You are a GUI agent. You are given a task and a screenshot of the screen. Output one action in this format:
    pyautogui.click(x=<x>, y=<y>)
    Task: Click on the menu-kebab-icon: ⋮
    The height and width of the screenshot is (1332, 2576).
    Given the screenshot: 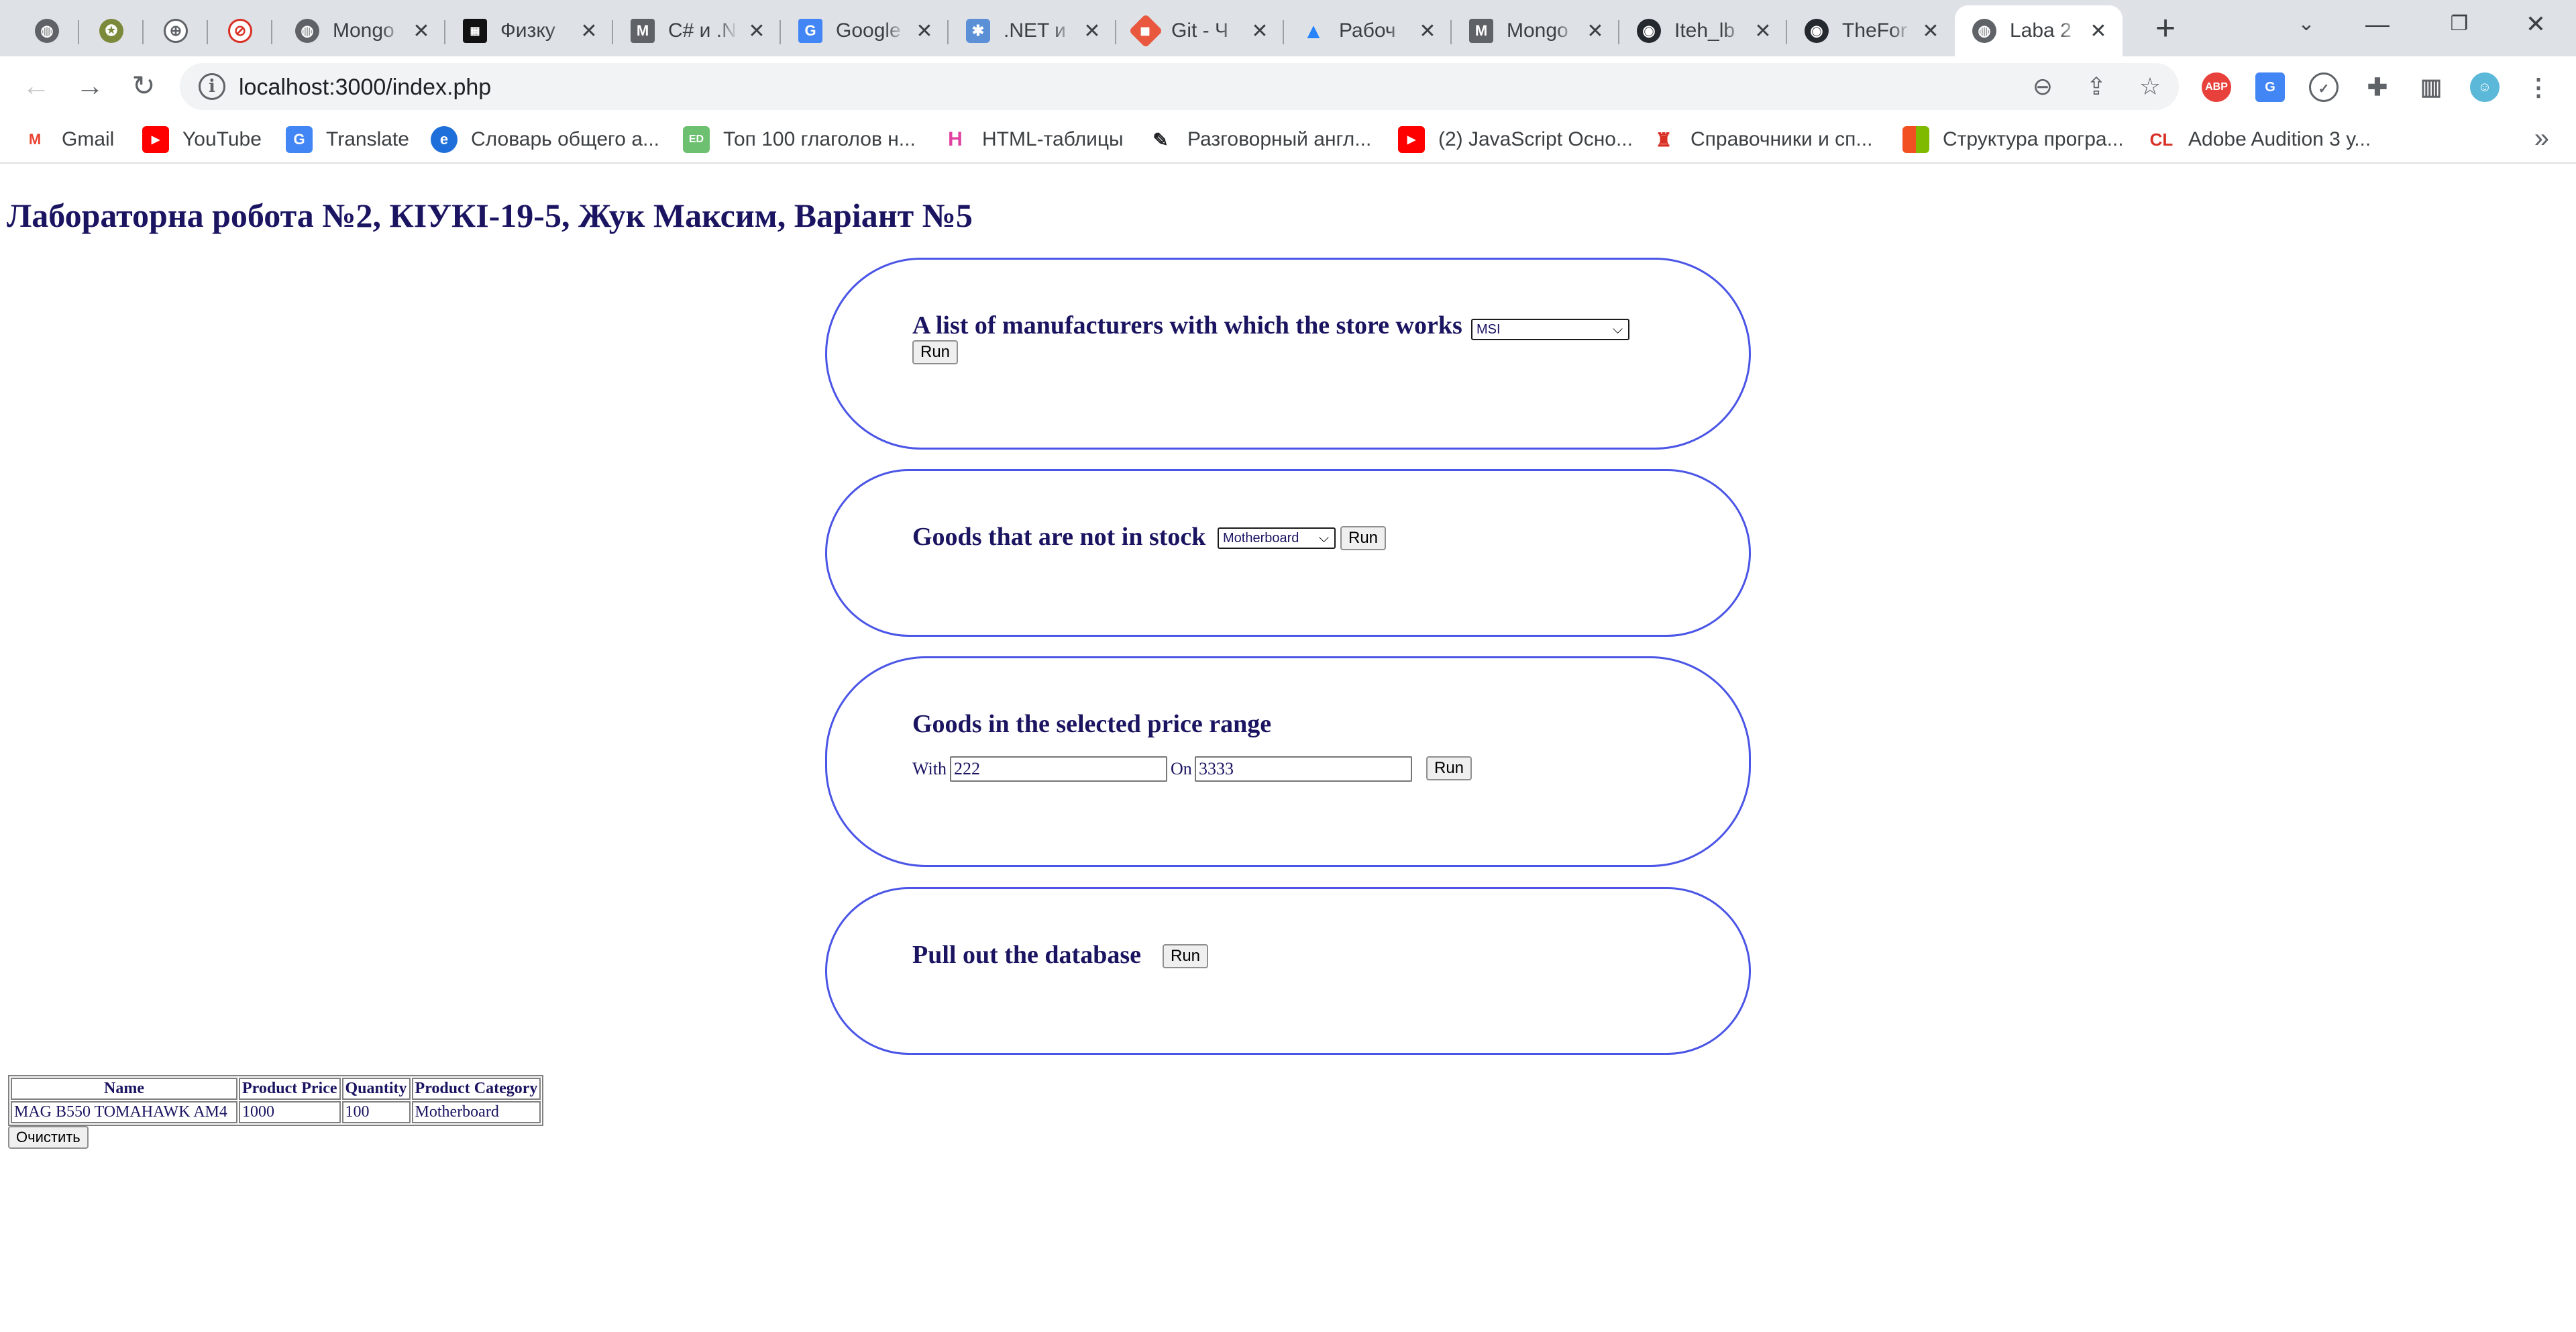 What is the action you would take?
    pyautogui.click(x=2538, y=87)
    